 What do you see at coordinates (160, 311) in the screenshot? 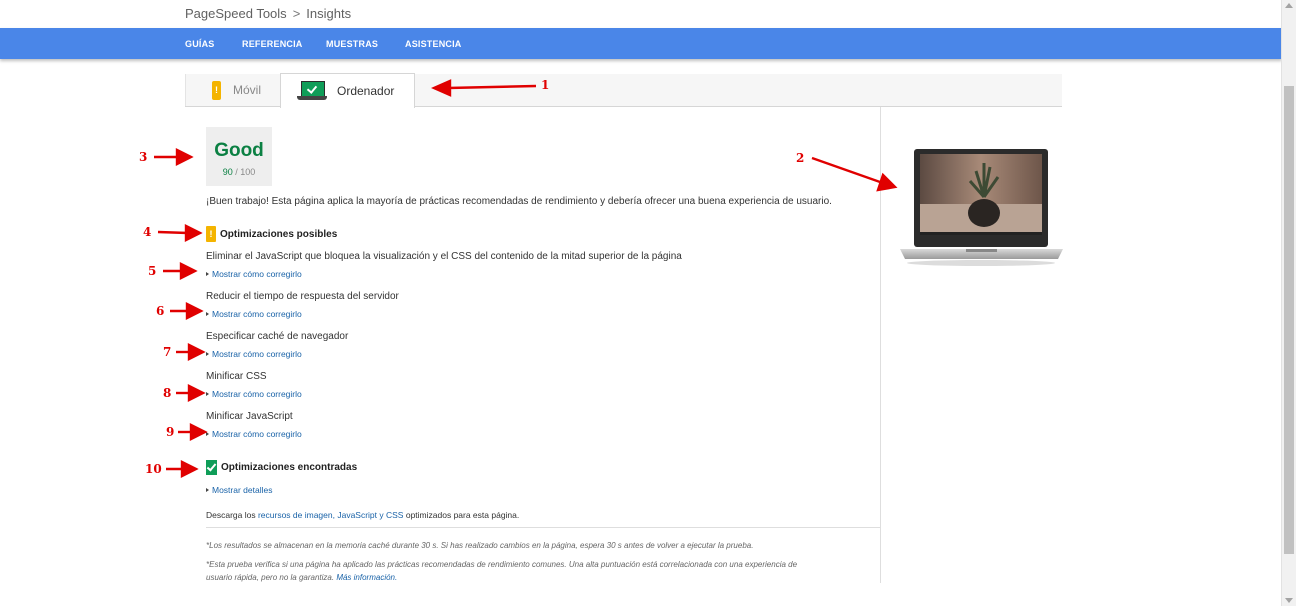
I see `annotation-6: 6` at bounding box center [160, 311].